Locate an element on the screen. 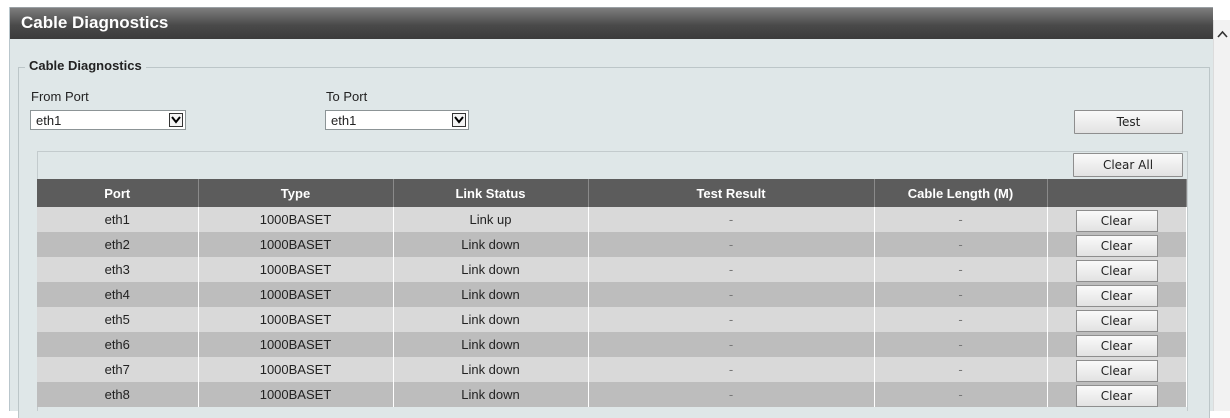  chevron-up-icon is located at coordinates (1222, 33).